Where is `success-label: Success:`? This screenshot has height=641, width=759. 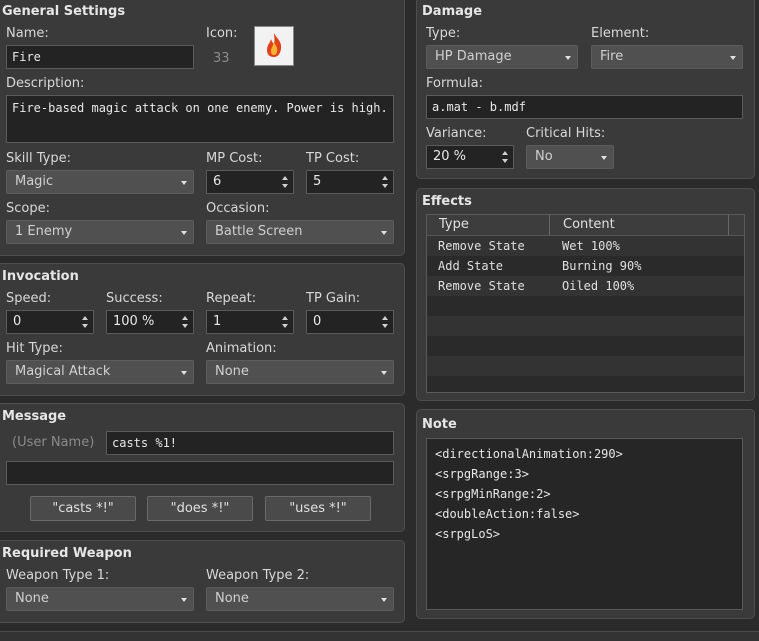 success-label: Success: is located at coordinates (134, 298).